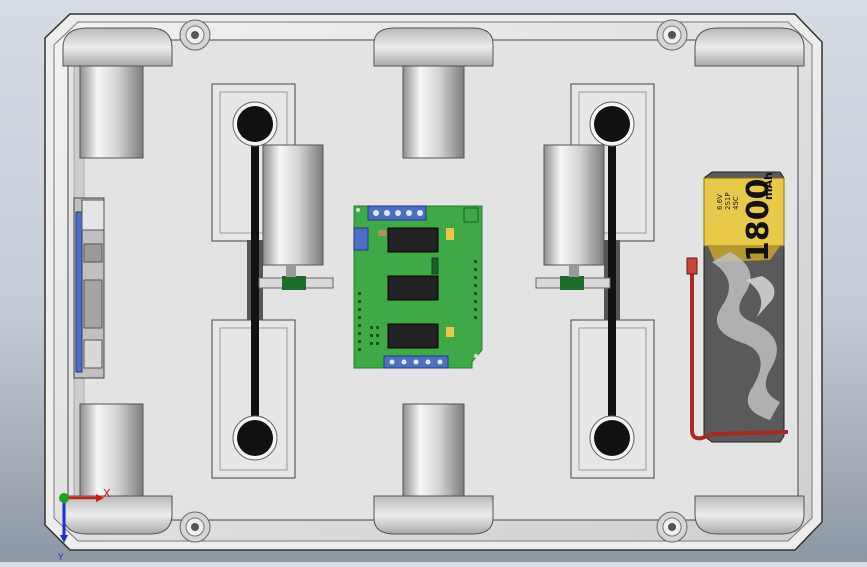 The image size is (867, 567). I want to click on battery-spec-1: 6.6V, so click(720, 202).